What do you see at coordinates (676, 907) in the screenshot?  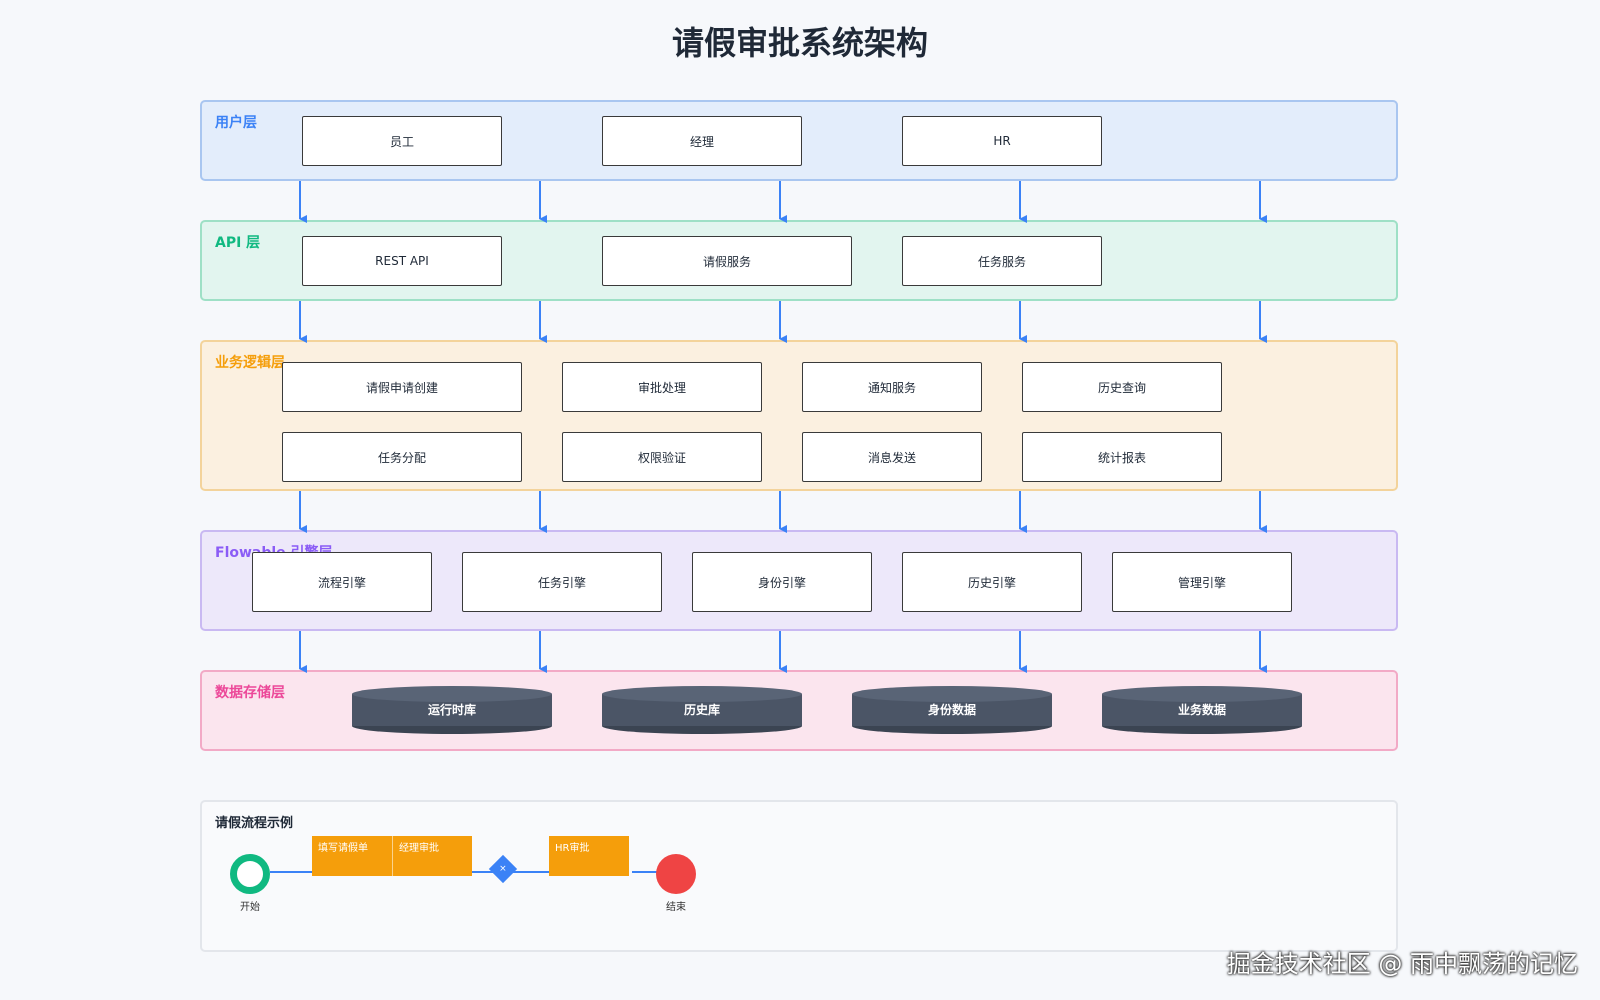 I see `flow-end-label: 结束` at bounding box center [676, 907].